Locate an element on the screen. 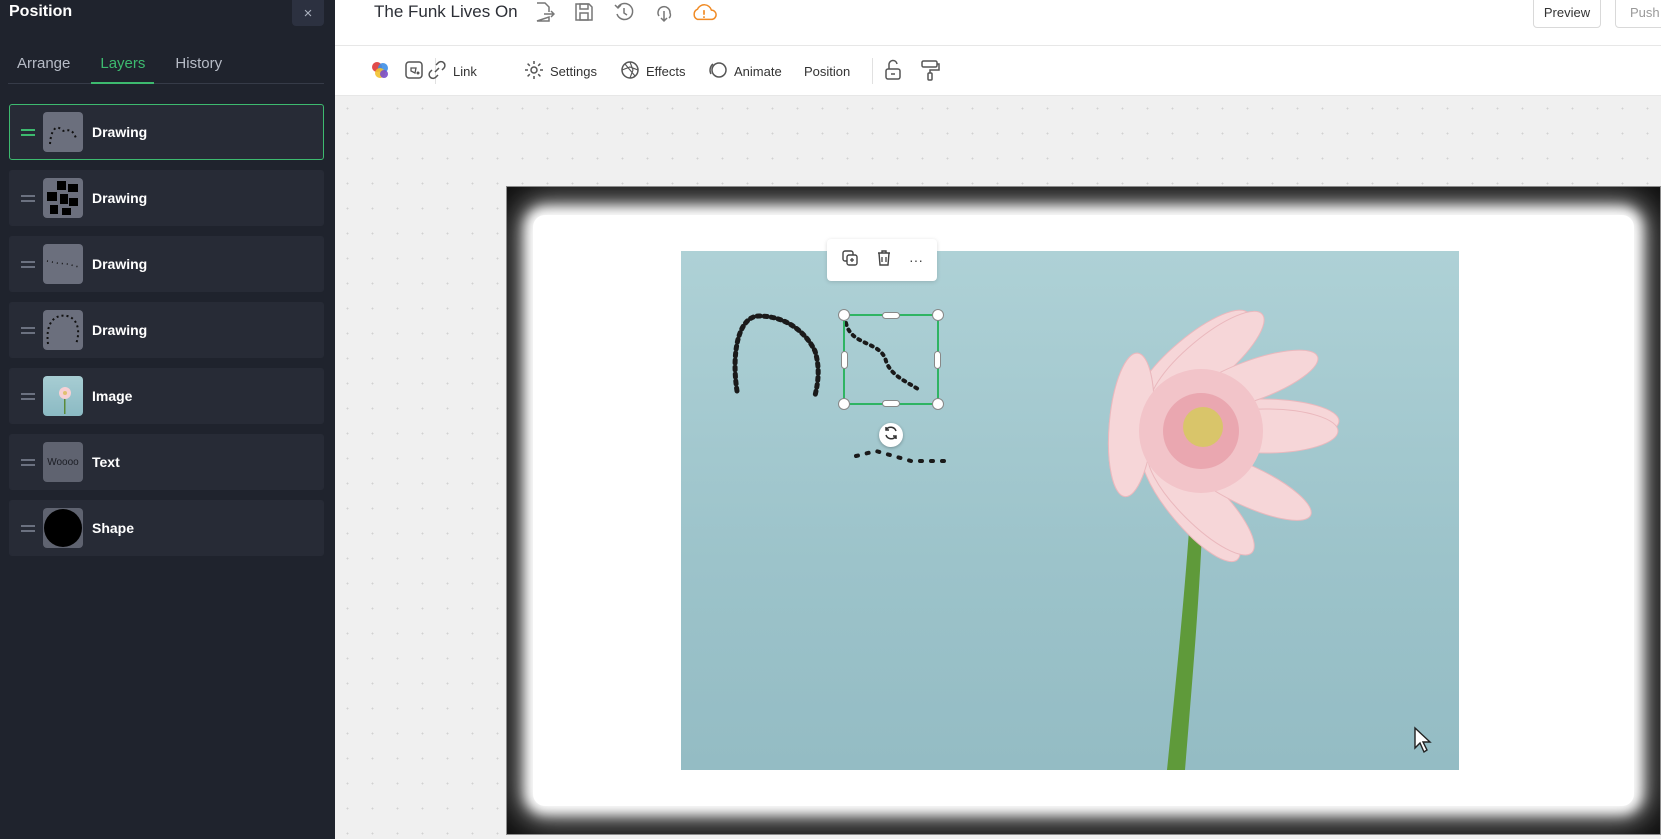 This screenshot has height=839, width=1661. effects-button: Effects is located at coordinates (653, 71).